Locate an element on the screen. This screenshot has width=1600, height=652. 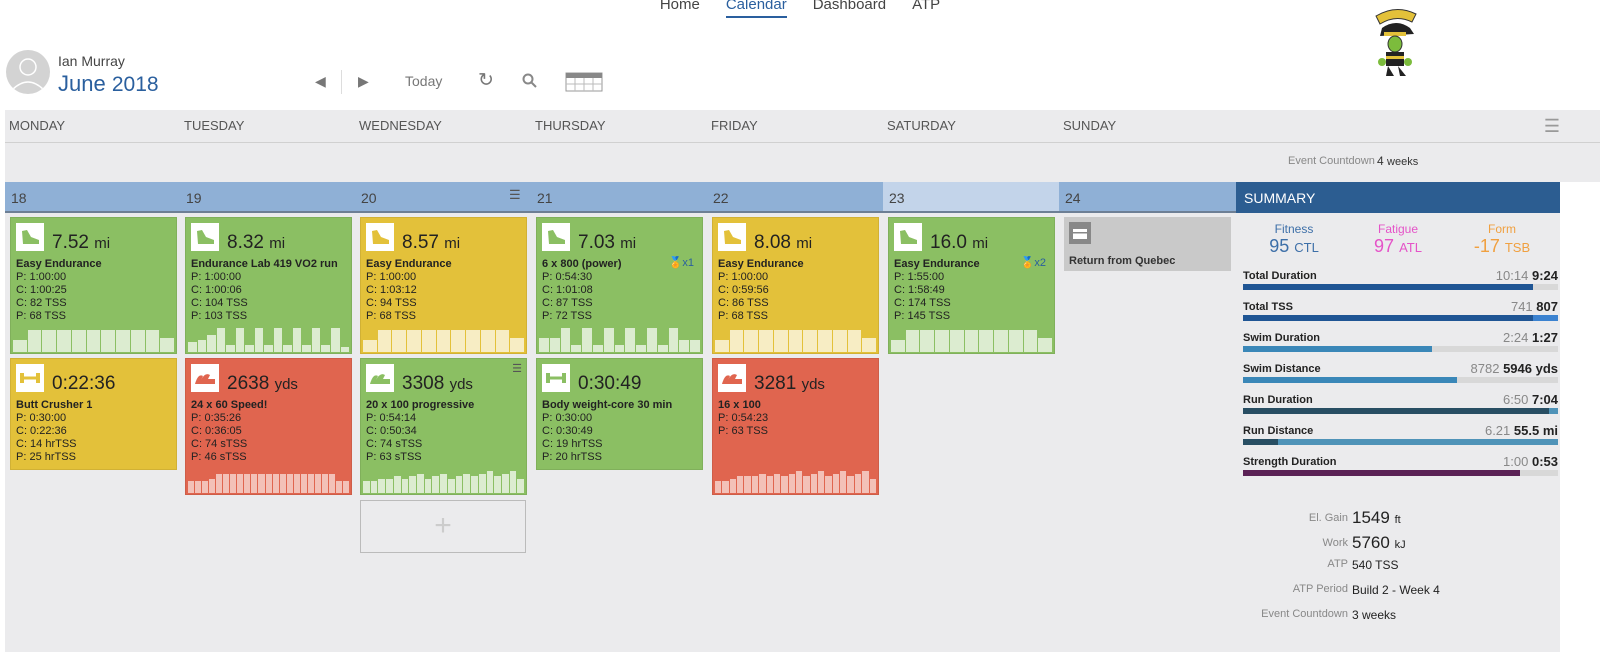
workout-title: 6 x 800 (power) is located at coordinates (582, 264).